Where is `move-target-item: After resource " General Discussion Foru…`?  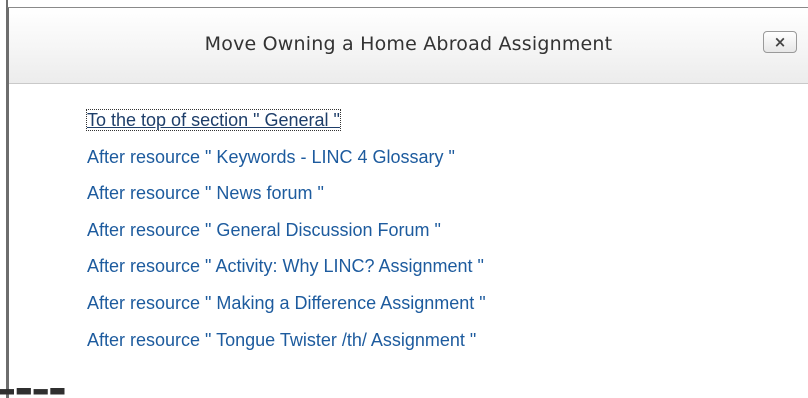 move-target-item: After resource " General Discussion Foru… is located at coordinates (447, 230).